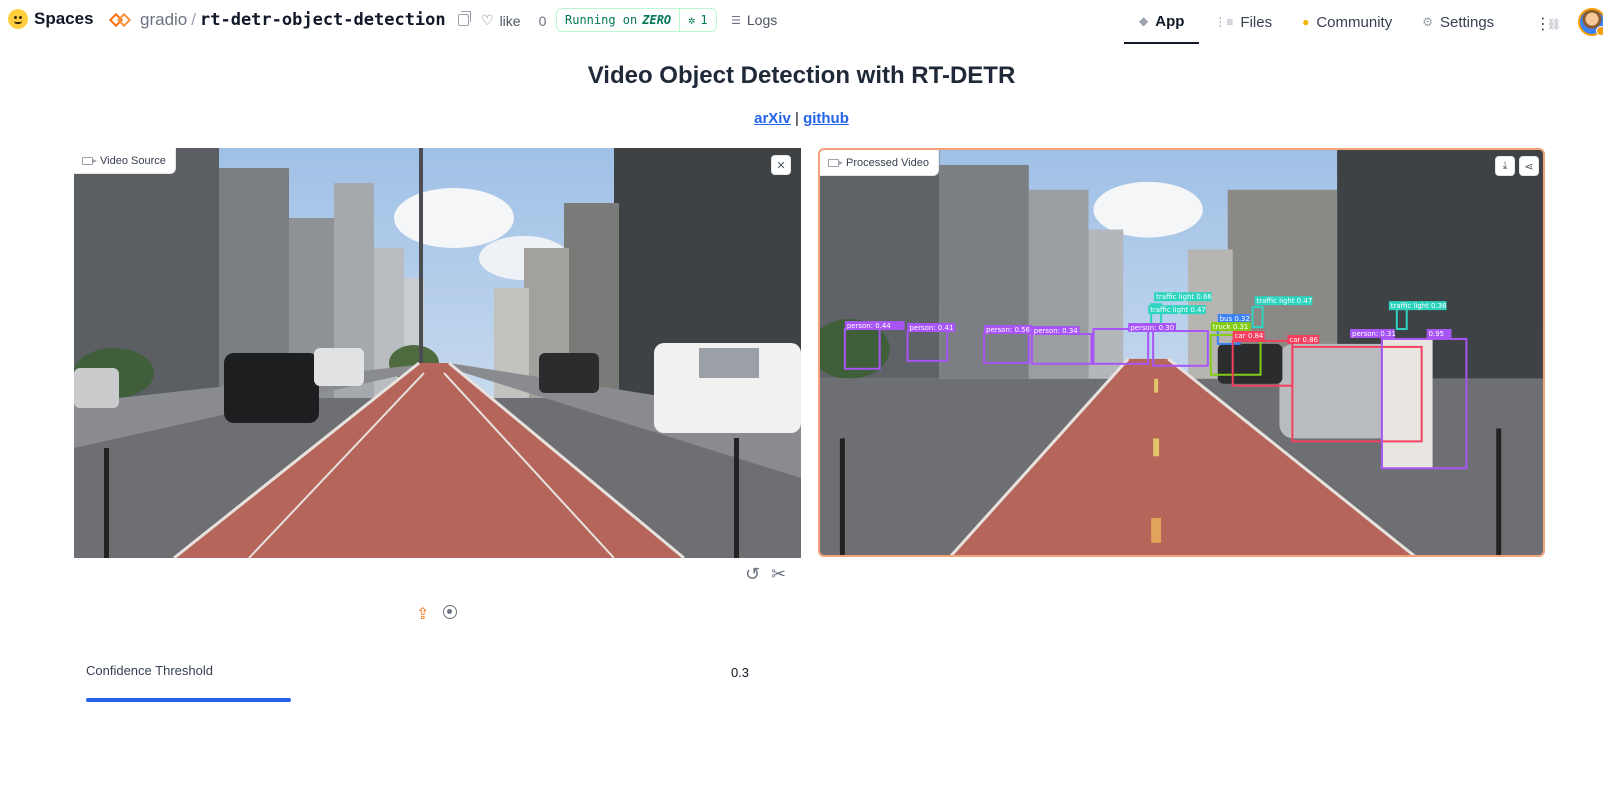 The width and height of the screenshot is (1603, 795). What do you see at coordinates (1224, 22) in the screenshot?
I see `files-icon: ⋮≡` at bounding box center [1224, 22].